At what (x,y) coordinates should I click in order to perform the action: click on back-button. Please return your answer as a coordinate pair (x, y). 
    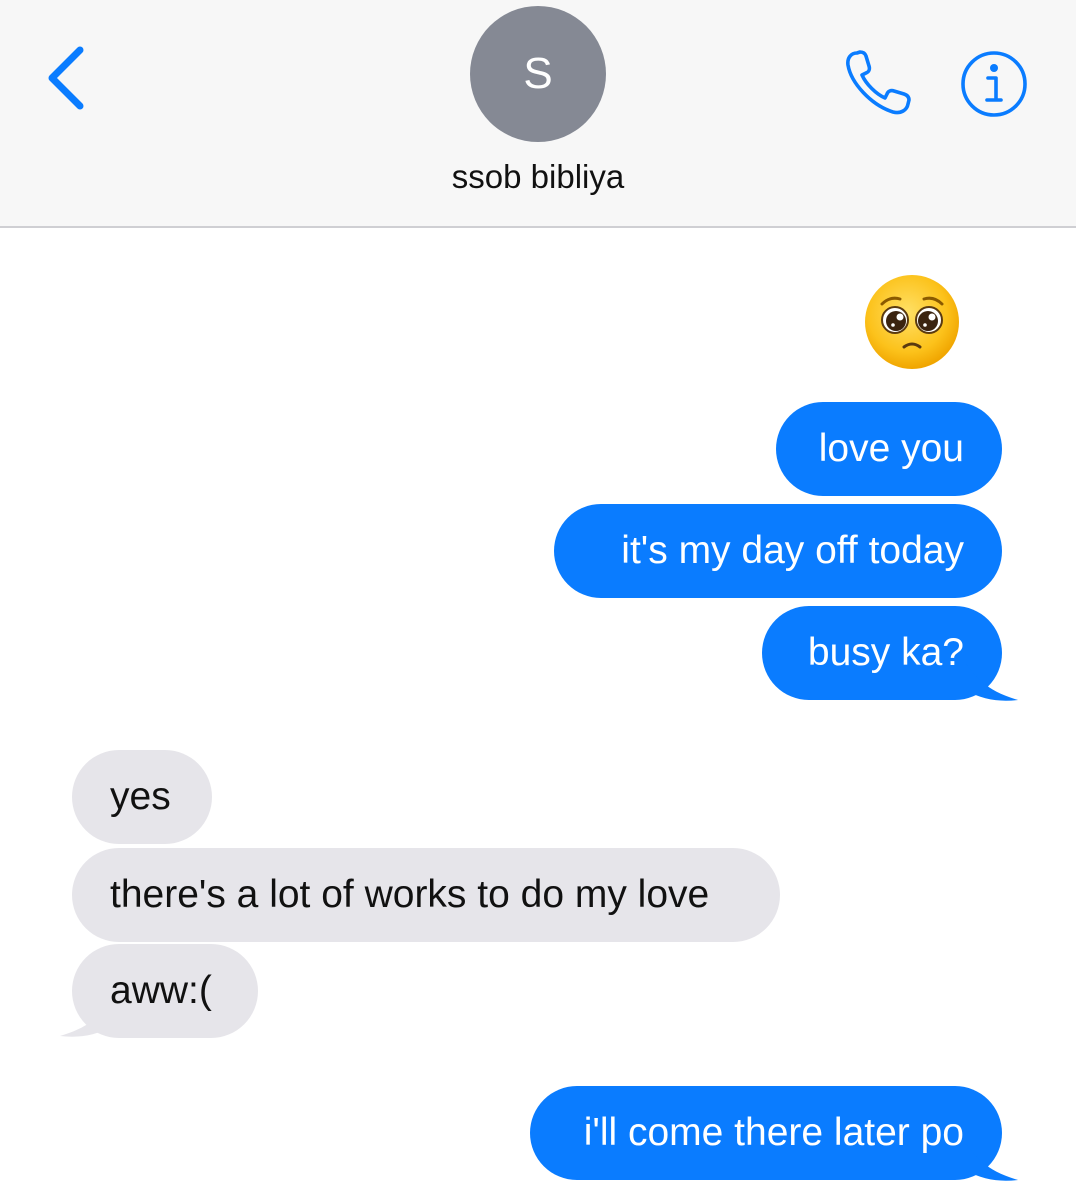
    Looking at the image, I should click on (66, 78).